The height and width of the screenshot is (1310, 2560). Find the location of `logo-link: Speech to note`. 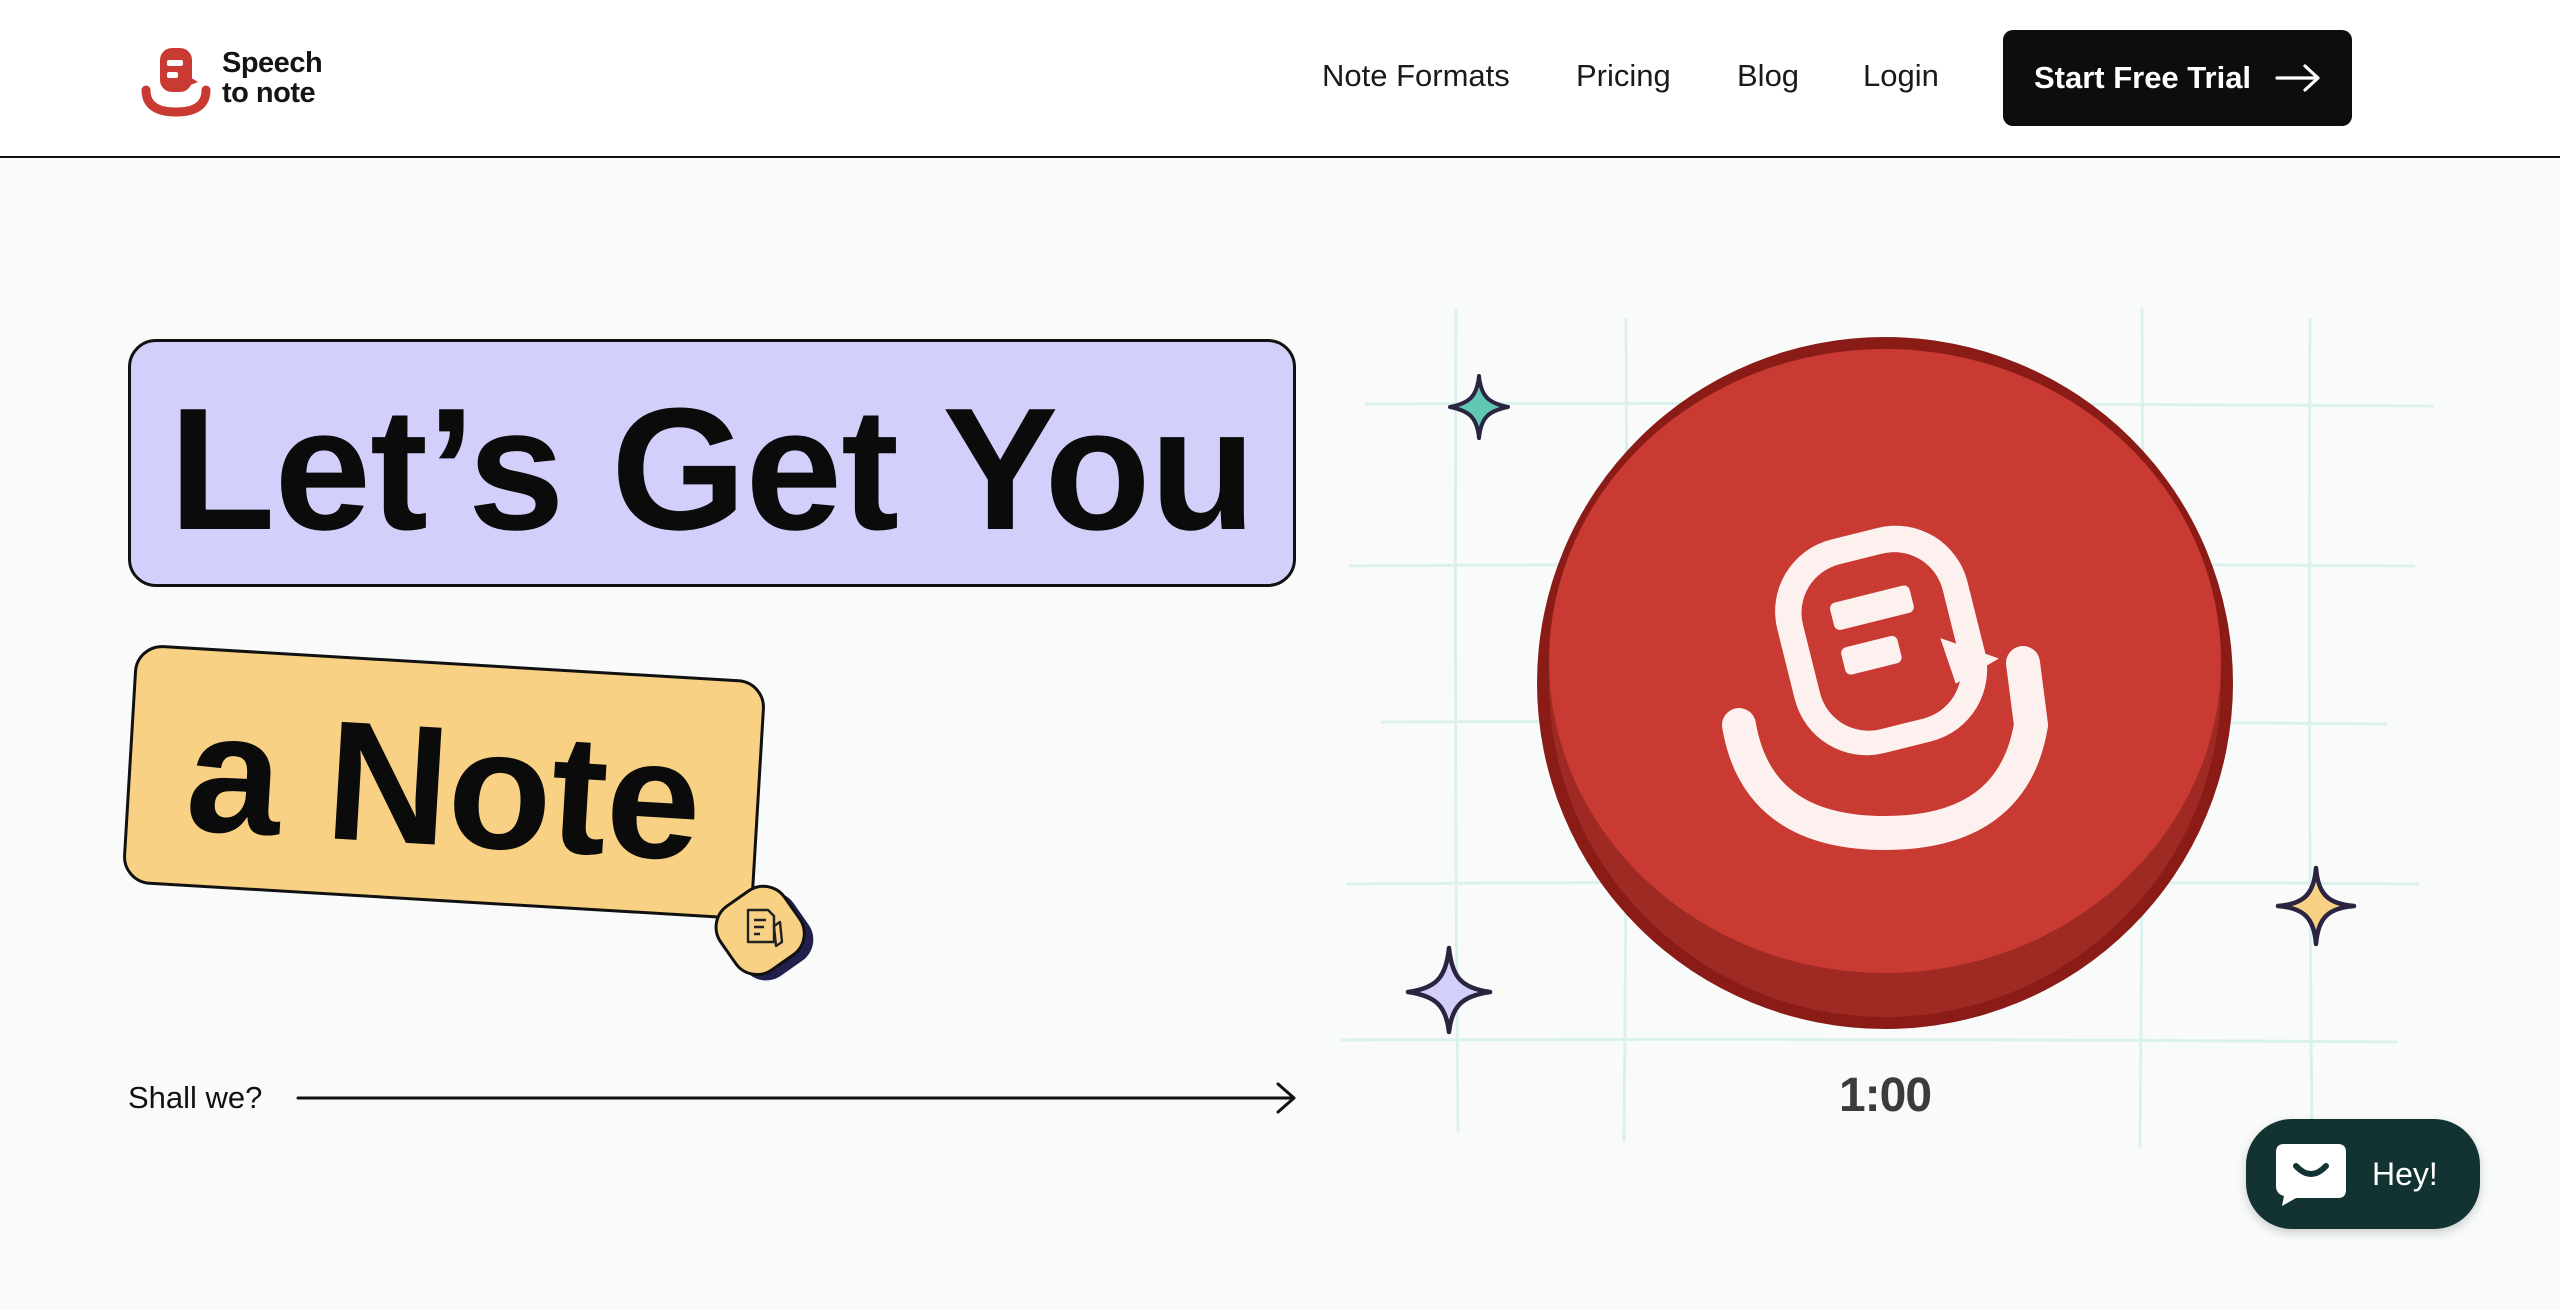

logo-link: Speech to note is located at coordinates (238, 81).